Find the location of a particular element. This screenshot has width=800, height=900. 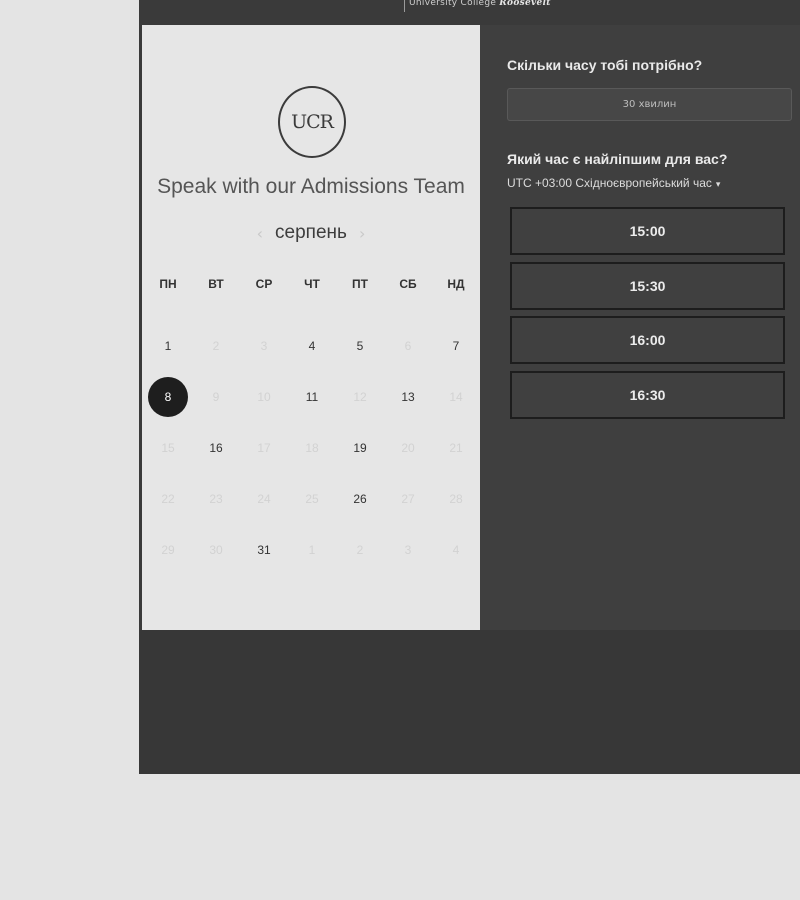

calendar-day: 29 is located at coordinates (168, 549).